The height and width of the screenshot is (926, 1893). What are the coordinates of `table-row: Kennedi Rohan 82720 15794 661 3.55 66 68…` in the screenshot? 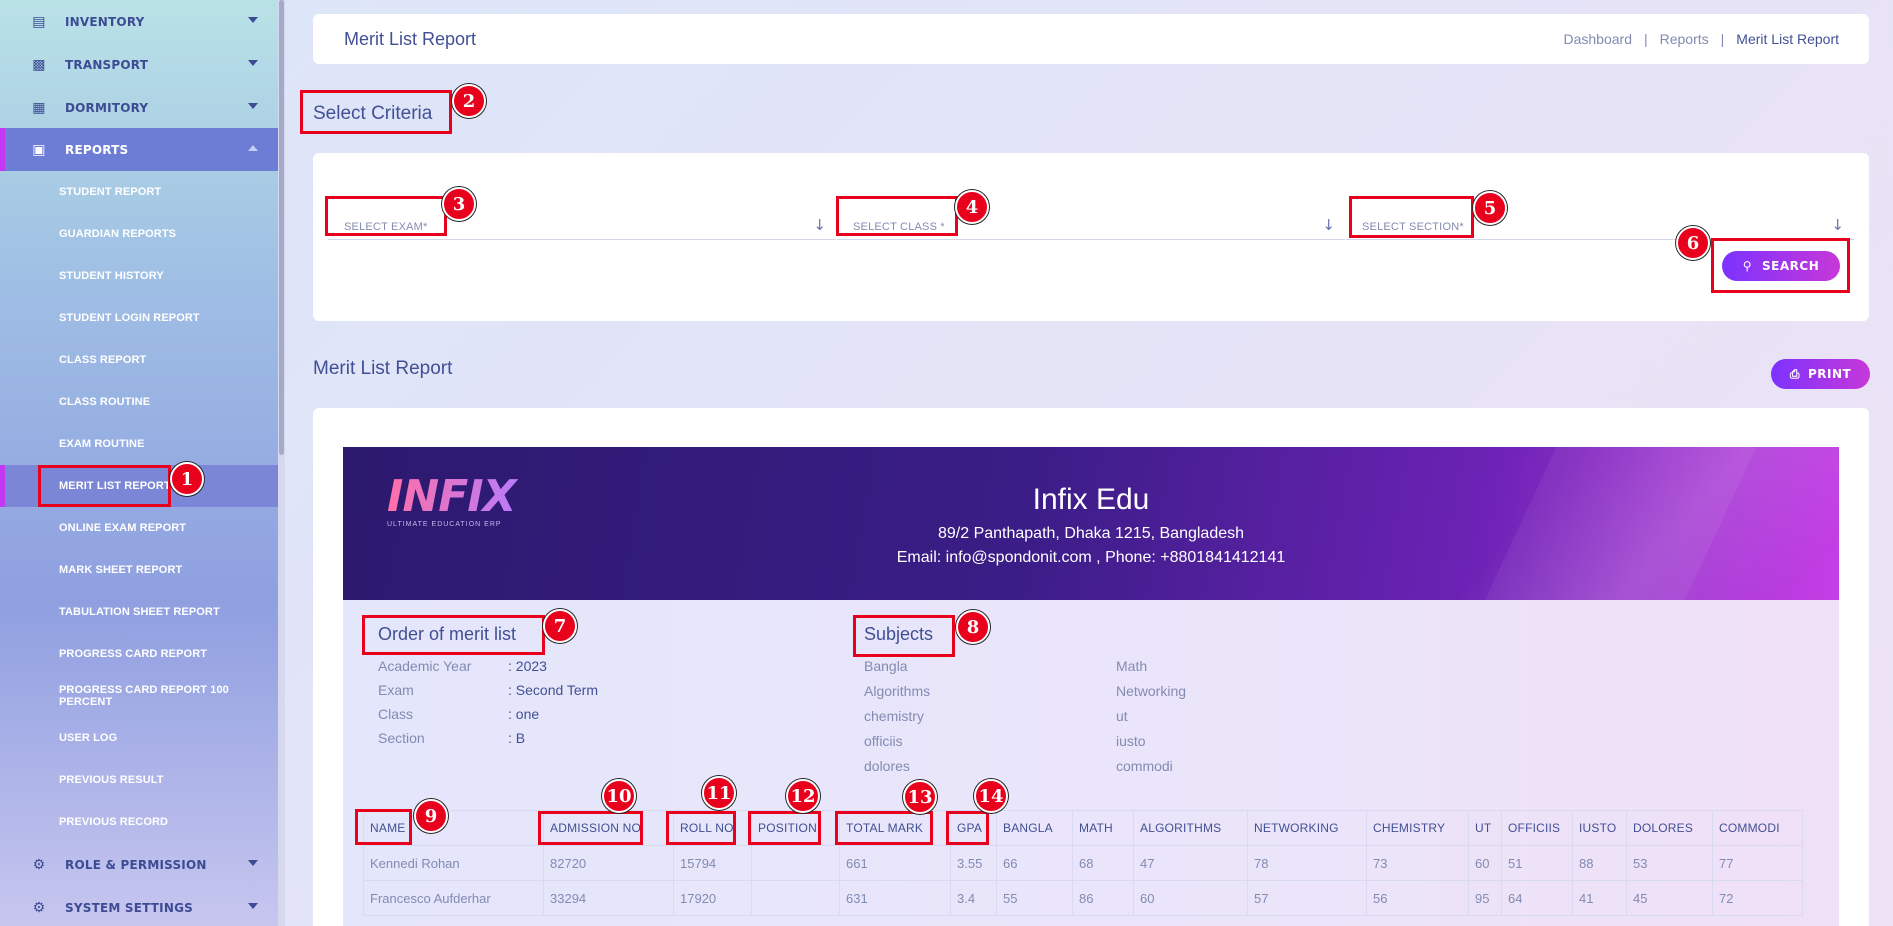 It's located at (1083, 863).